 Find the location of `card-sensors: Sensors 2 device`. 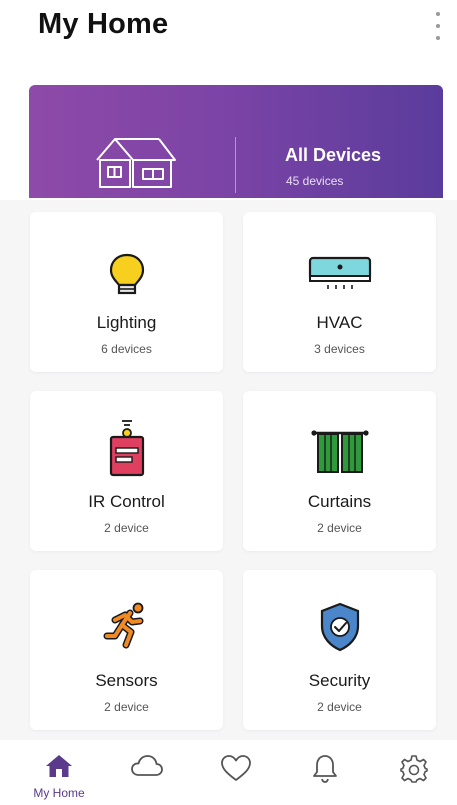

card-sensors: Sensors 2 device is located at coordinates (126, 650).